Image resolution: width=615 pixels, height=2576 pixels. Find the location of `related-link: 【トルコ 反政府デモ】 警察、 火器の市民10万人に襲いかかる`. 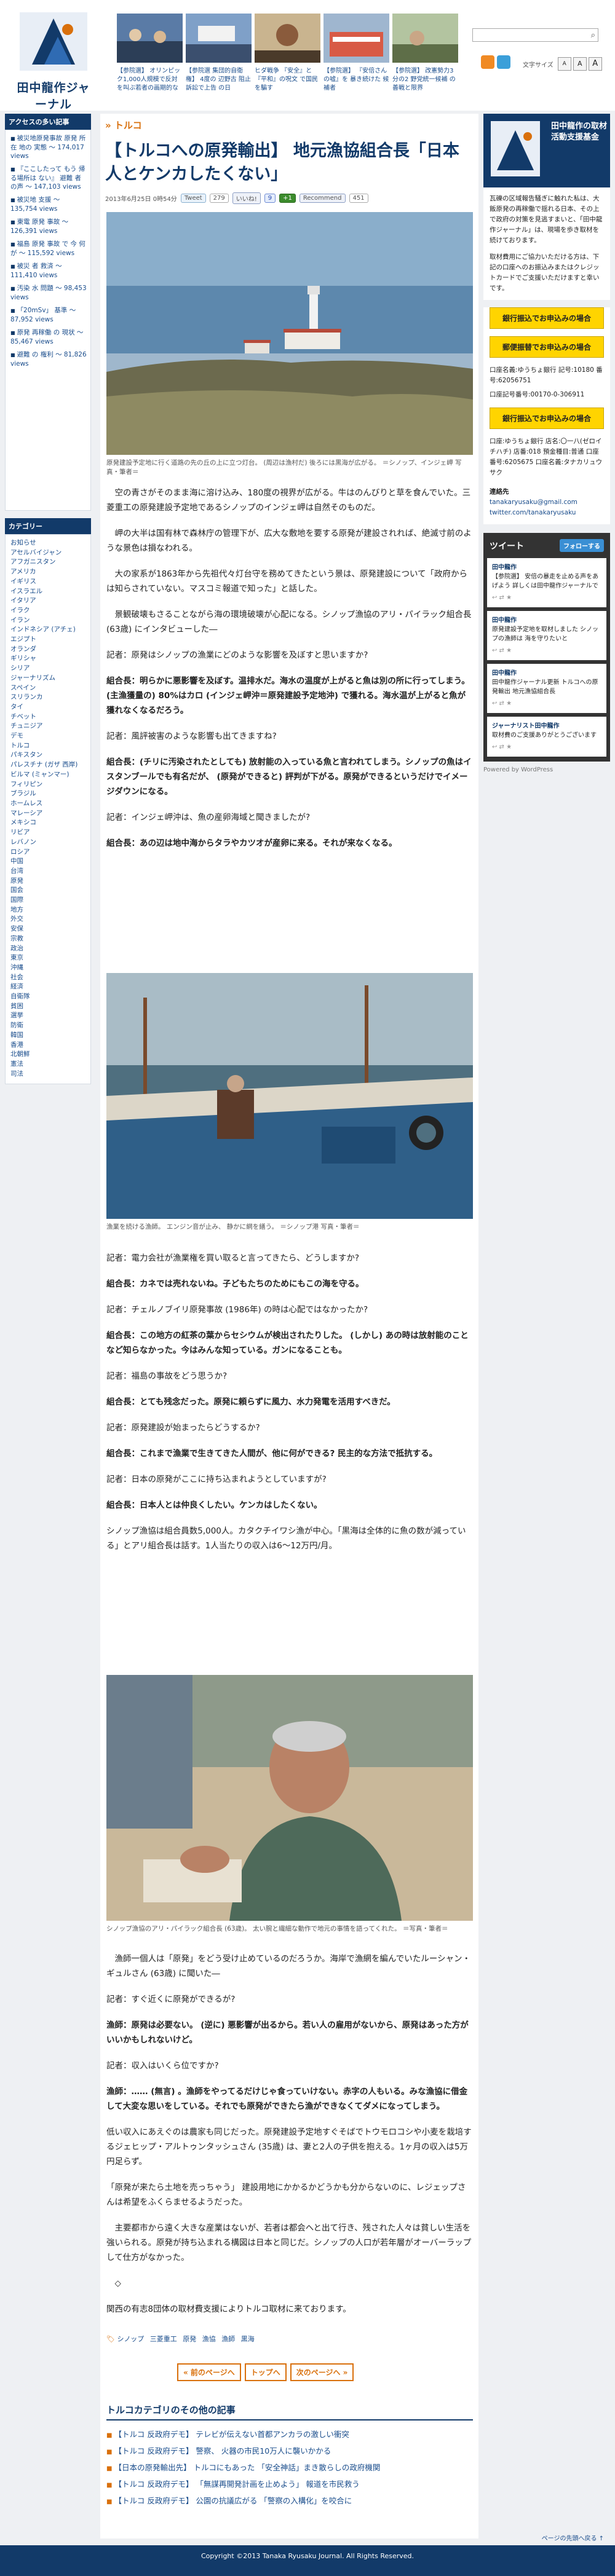

related-link: 【トルコ 反政府デモ】 警察、 火器の市民10万人に襲いかかる is located at coordinates (289, 2452).